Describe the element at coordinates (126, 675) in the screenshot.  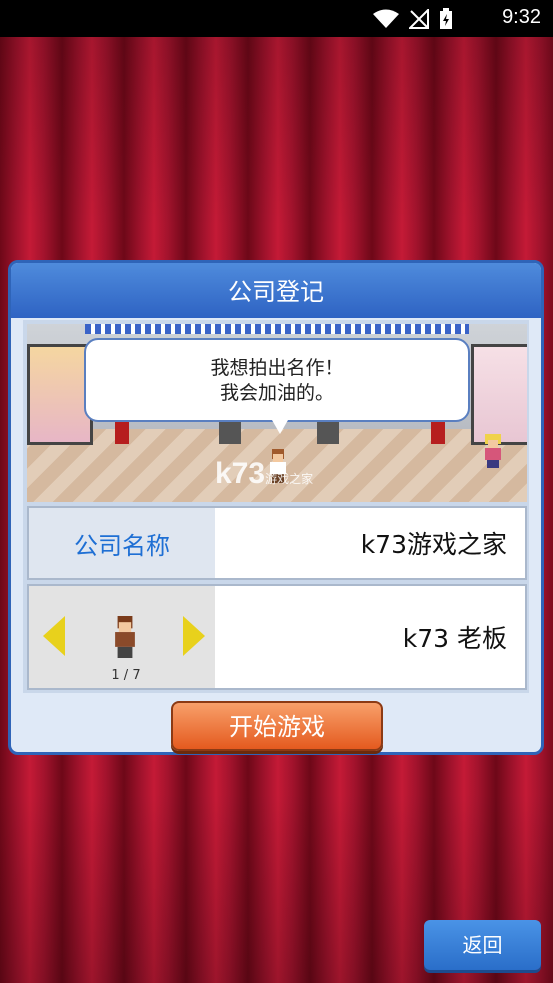
I see `avatar-counter: 1 / 7` at that location.